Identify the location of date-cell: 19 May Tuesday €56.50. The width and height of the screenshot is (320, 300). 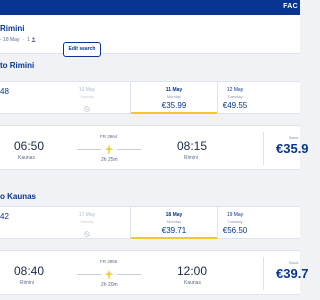
(235, 222).